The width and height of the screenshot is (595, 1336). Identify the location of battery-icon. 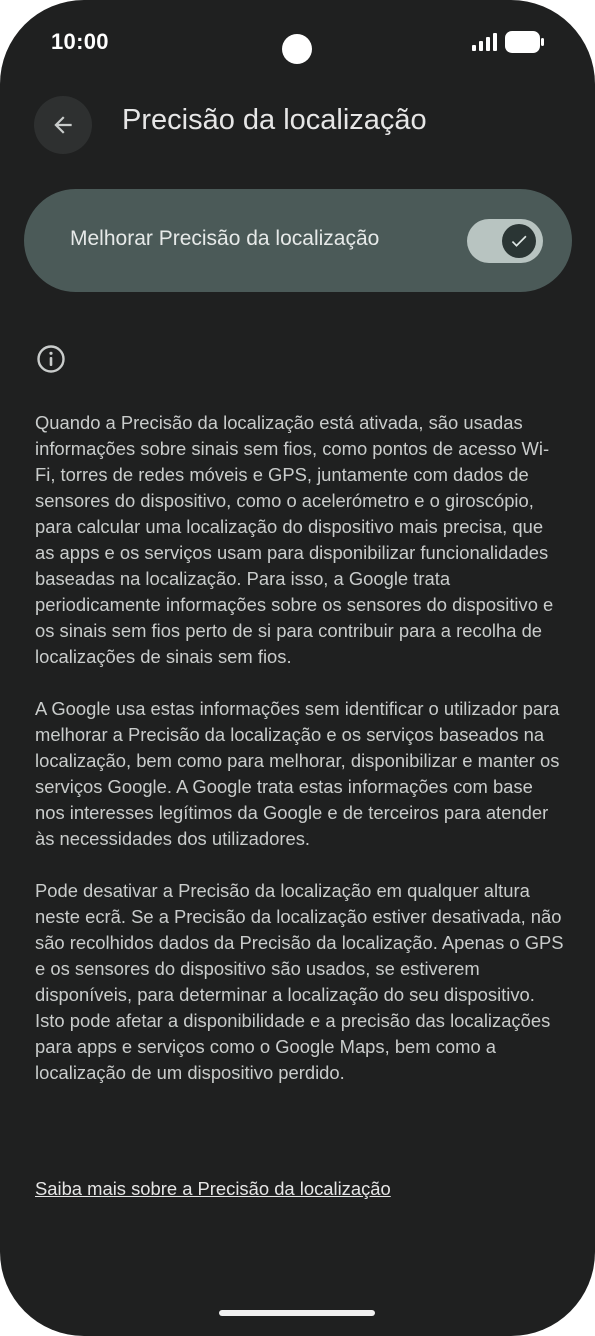
(524, 42).